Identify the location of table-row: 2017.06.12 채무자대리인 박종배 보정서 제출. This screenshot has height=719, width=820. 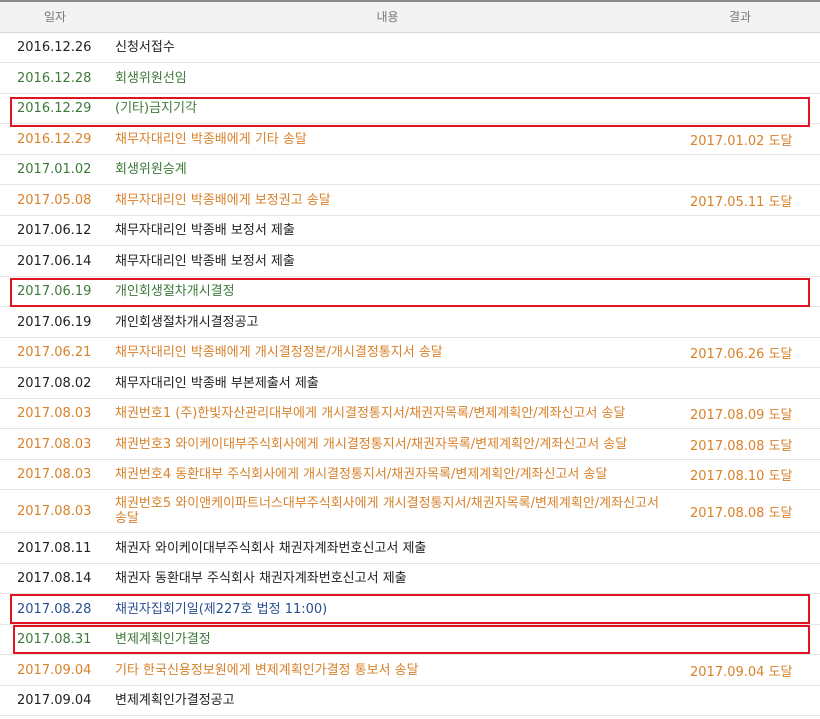
(410, 231).